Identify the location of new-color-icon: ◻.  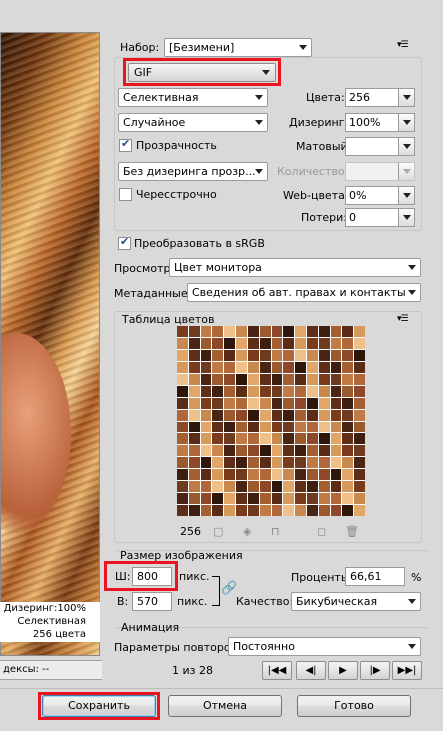
(321, 531).